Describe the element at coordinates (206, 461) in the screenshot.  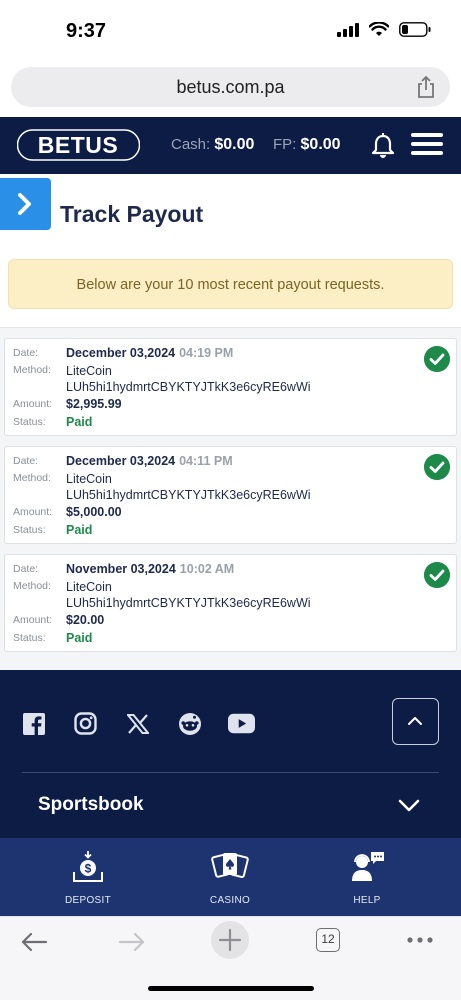
I see `payout-time: 04:11 PM` at that location.